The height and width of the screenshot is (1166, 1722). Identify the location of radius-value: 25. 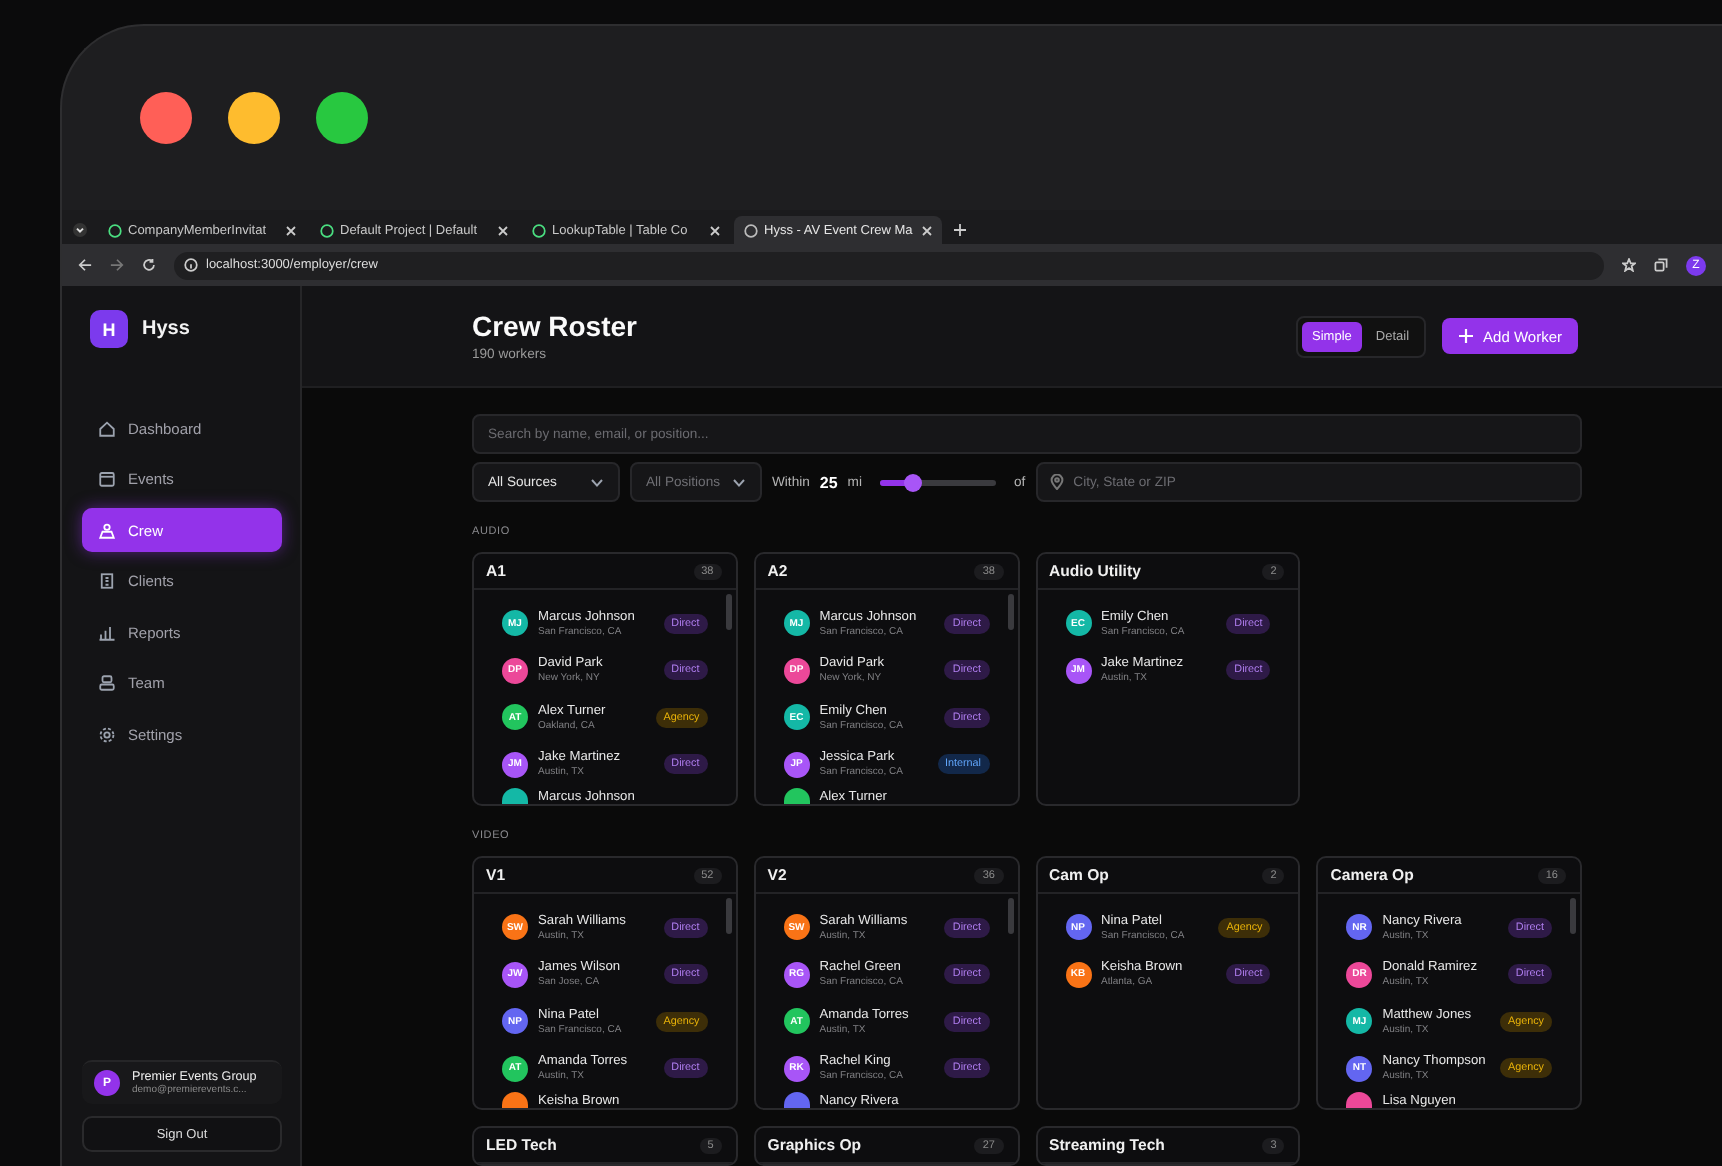
(828, 482).